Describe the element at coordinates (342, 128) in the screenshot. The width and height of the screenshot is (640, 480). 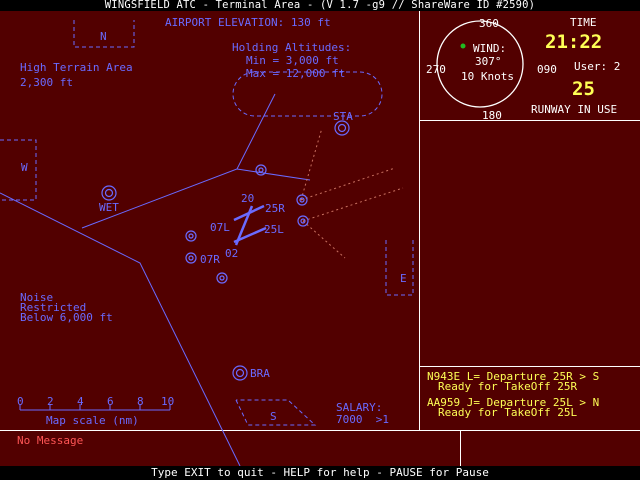
I see `fix-sta-marker` at that location.